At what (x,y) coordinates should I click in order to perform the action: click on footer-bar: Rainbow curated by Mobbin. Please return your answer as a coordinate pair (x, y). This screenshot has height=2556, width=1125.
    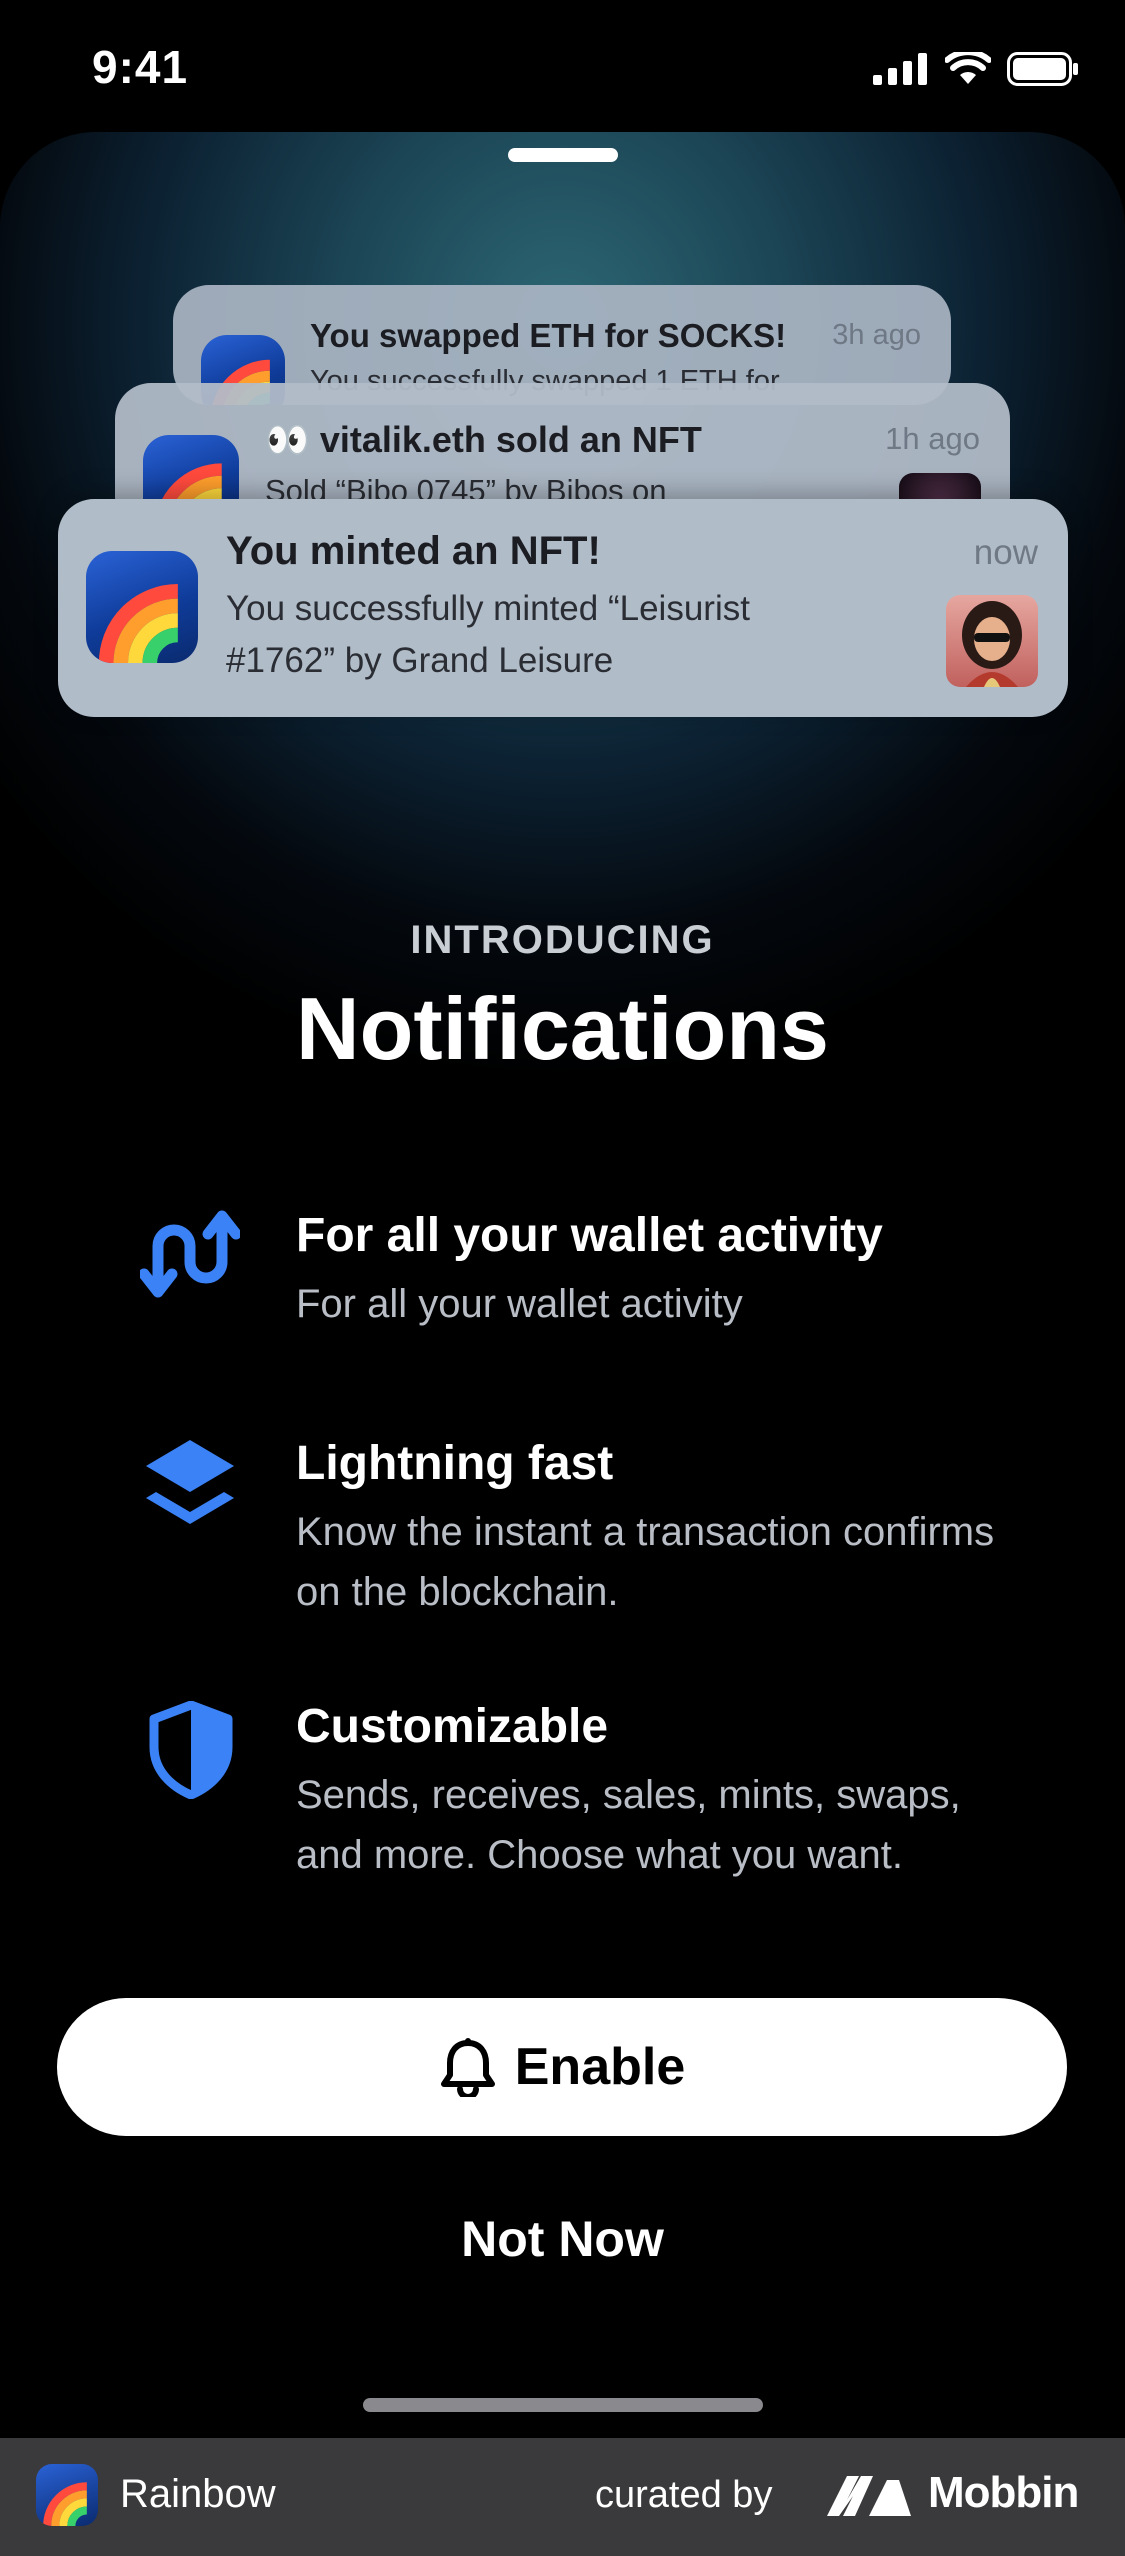
    Looking at the image, I should click on (562, 2497).